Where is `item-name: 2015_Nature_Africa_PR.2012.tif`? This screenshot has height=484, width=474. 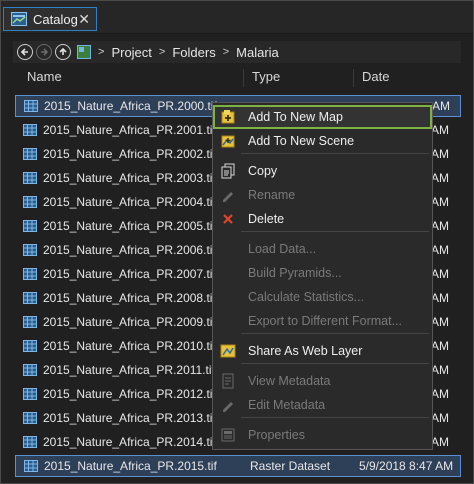
item-name: 2015_Nature_Africa_PR.2012.tif is located at coordinates (129, 394).